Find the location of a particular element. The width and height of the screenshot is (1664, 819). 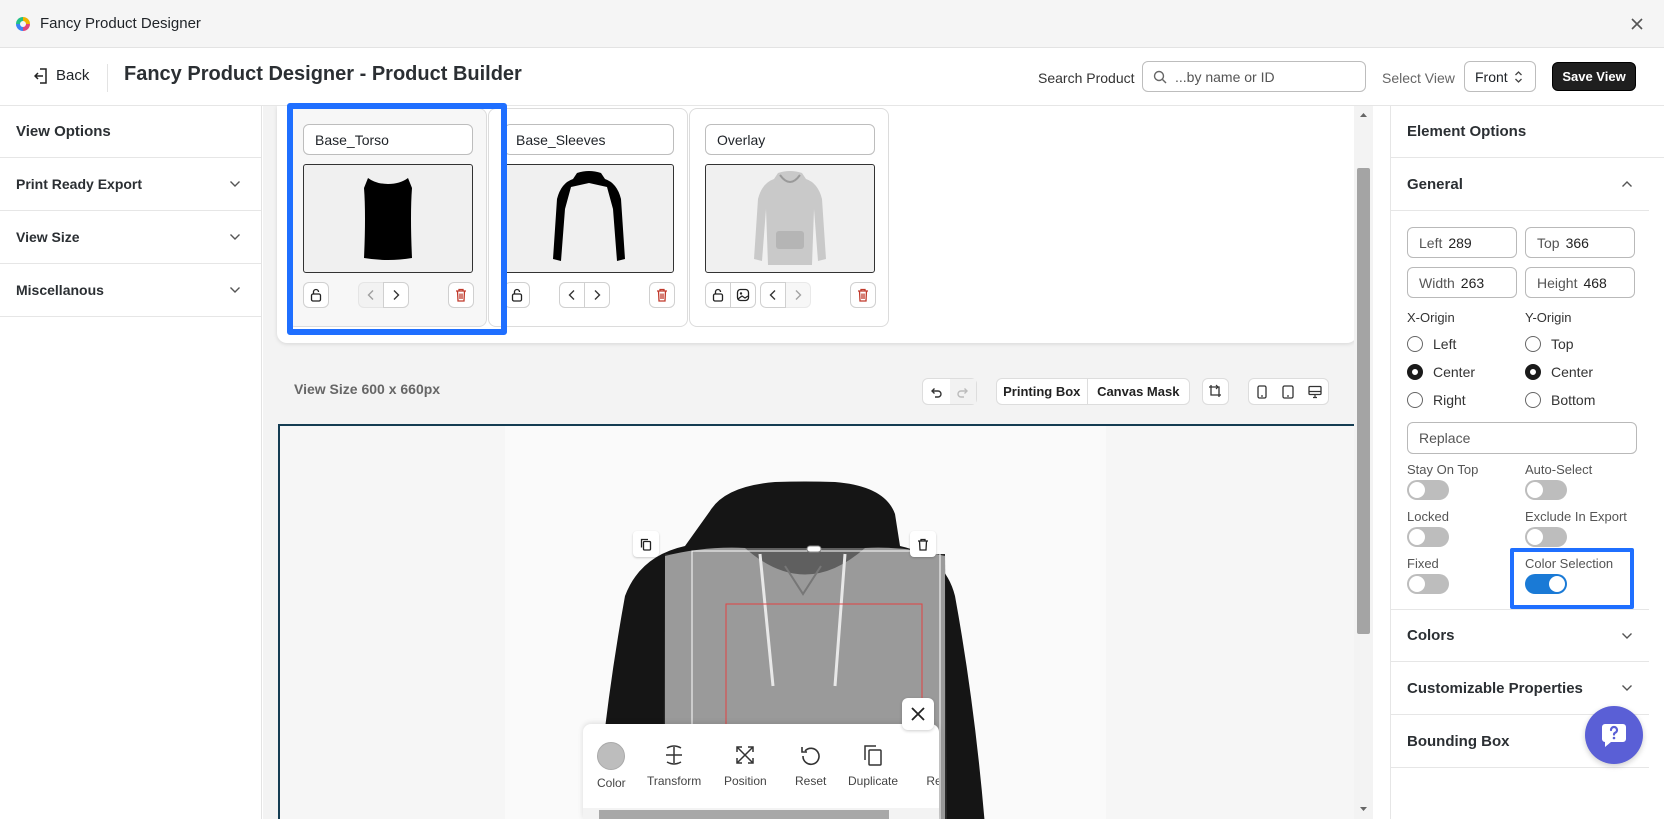

top-input: Top 366 is located at coordinates (1580, 242).